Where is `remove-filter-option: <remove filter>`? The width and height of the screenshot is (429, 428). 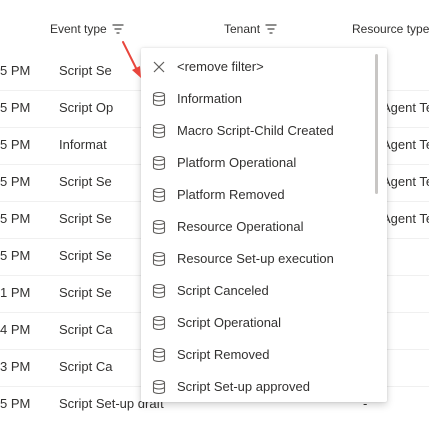
remove-filter-option: <remove filter> is located at coordinates (259, 67).